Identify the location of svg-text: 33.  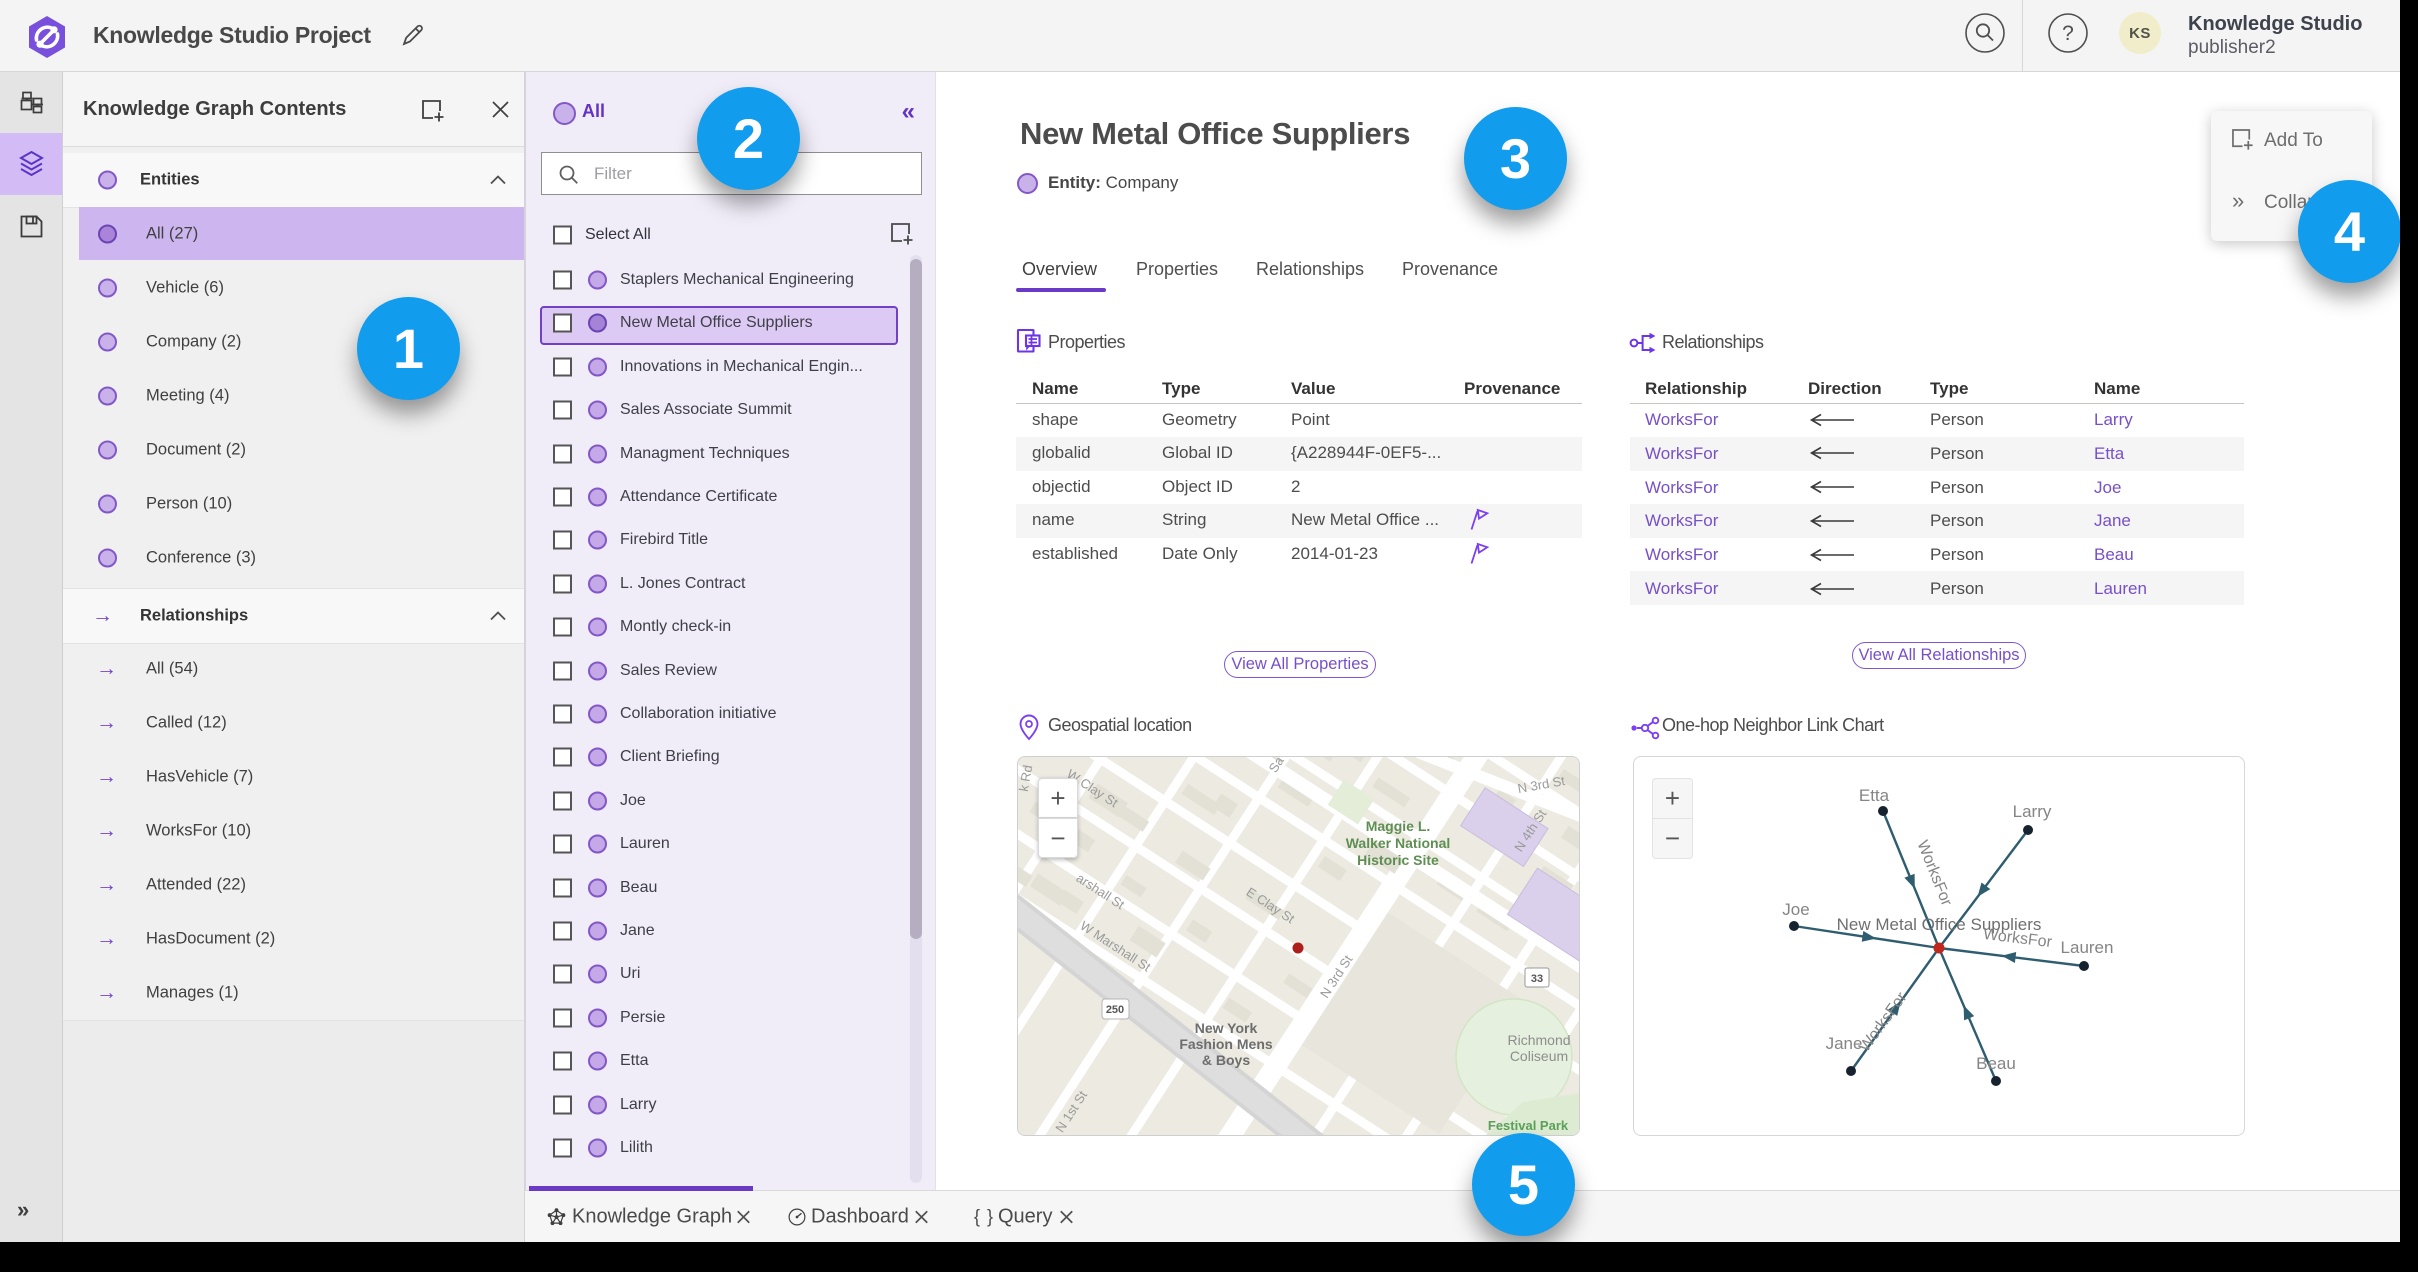
(1537, 979).